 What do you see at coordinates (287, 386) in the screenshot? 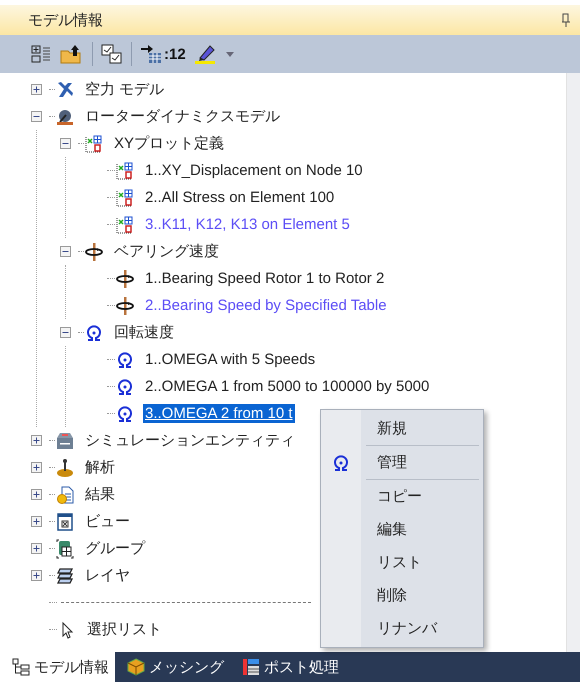
I see `tree-item: 2..OMEGA 1 from 5000 to 100000 by 5000` at bounding box center [287, 386].